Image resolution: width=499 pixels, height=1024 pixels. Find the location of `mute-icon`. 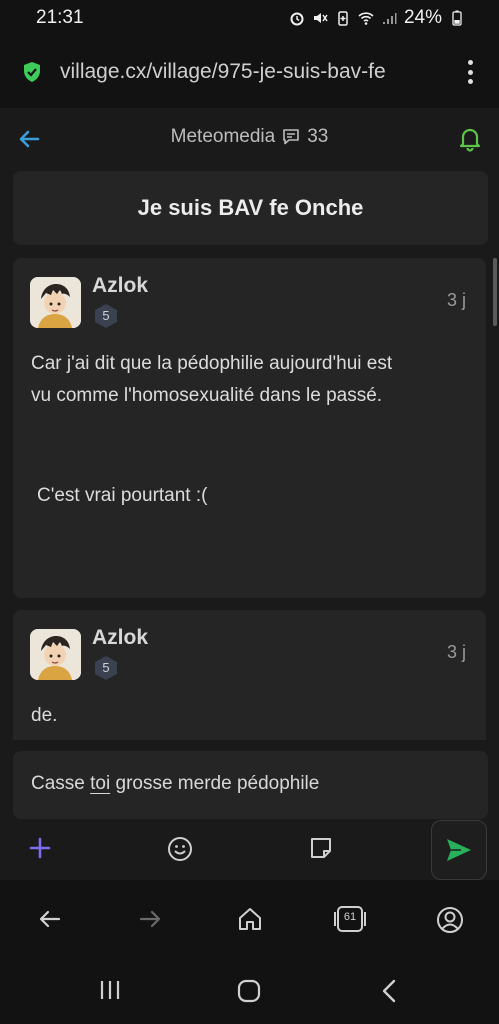

mute-icon is located at coordinates (320, 18).